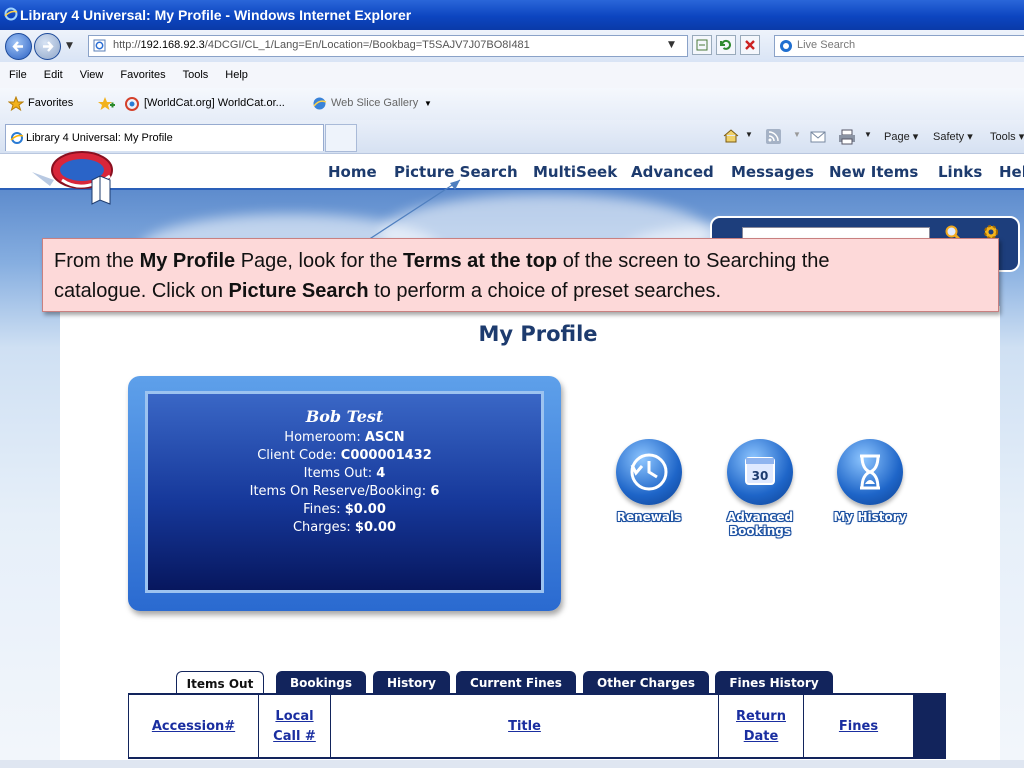 This screenshot has width=1024, height=768. Describe the element at coordinates (17, 138) in the screenshot. I see `tab-ie-icon` at that location.